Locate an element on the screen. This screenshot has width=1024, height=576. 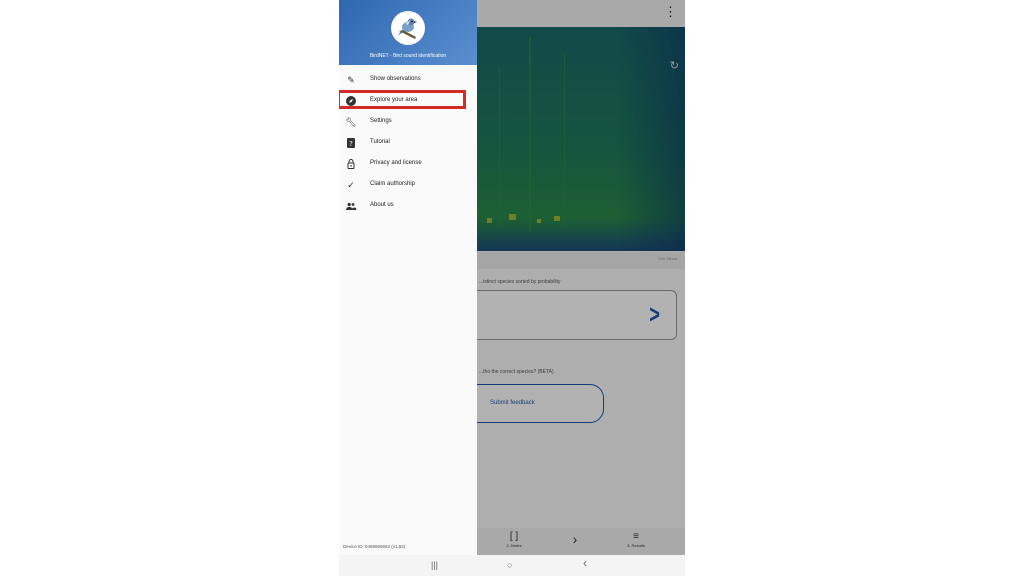
check-icon: ✓ is located at coordinates (351, 185).